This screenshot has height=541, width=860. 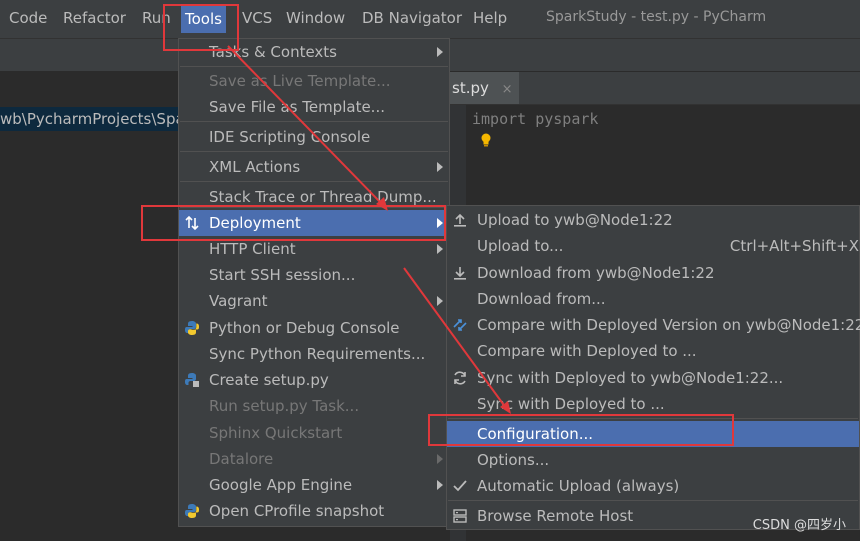 What do you see at coordinates (269, 380) in the screenshot?
I see `menu-item-label: Create setup.py` at bounding box center [269, 380].